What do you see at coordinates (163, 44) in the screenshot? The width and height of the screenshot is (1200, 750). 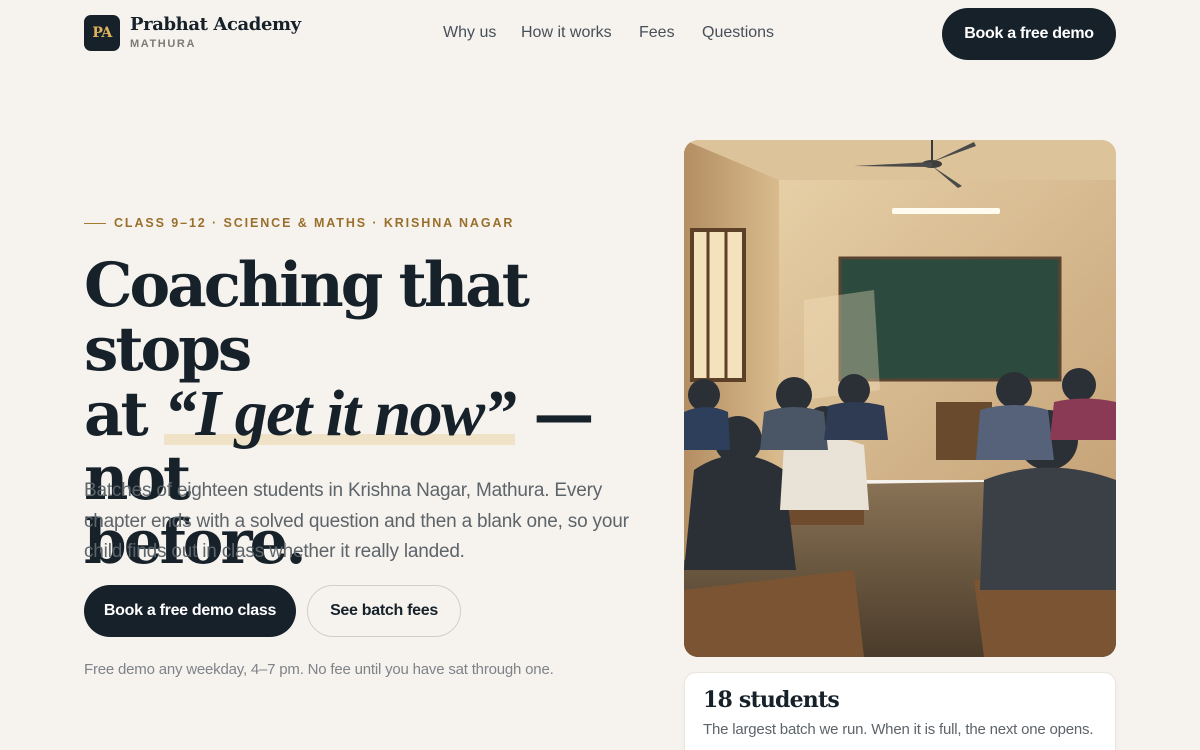 I see `brand-location: MATHURA` at bounding box center [163, 44].